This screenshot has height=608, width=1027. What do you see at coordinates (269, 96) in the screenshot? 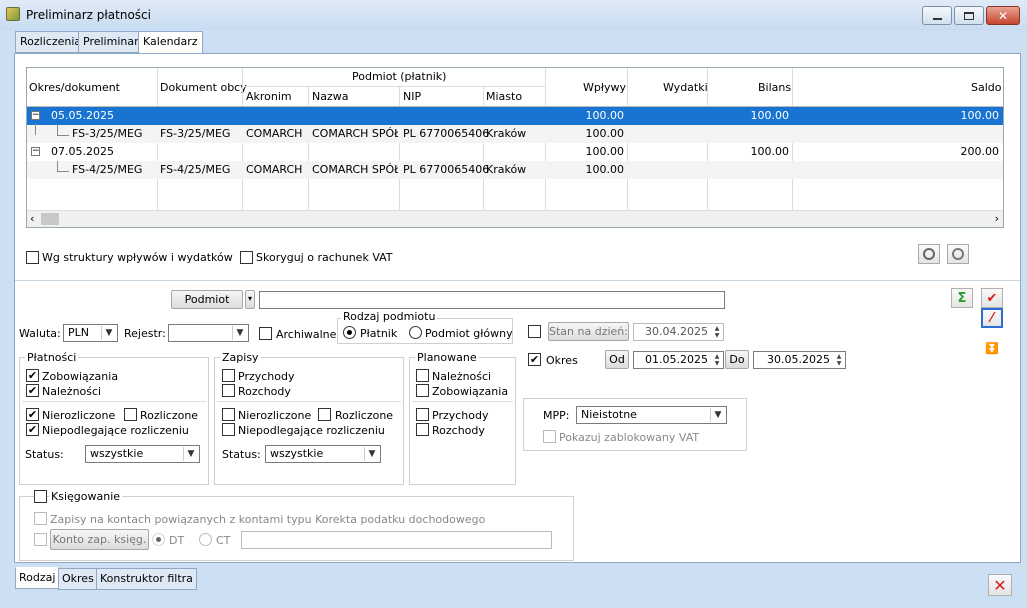
I see `col-akronim: Akronim` at bounding box center [269, 96].